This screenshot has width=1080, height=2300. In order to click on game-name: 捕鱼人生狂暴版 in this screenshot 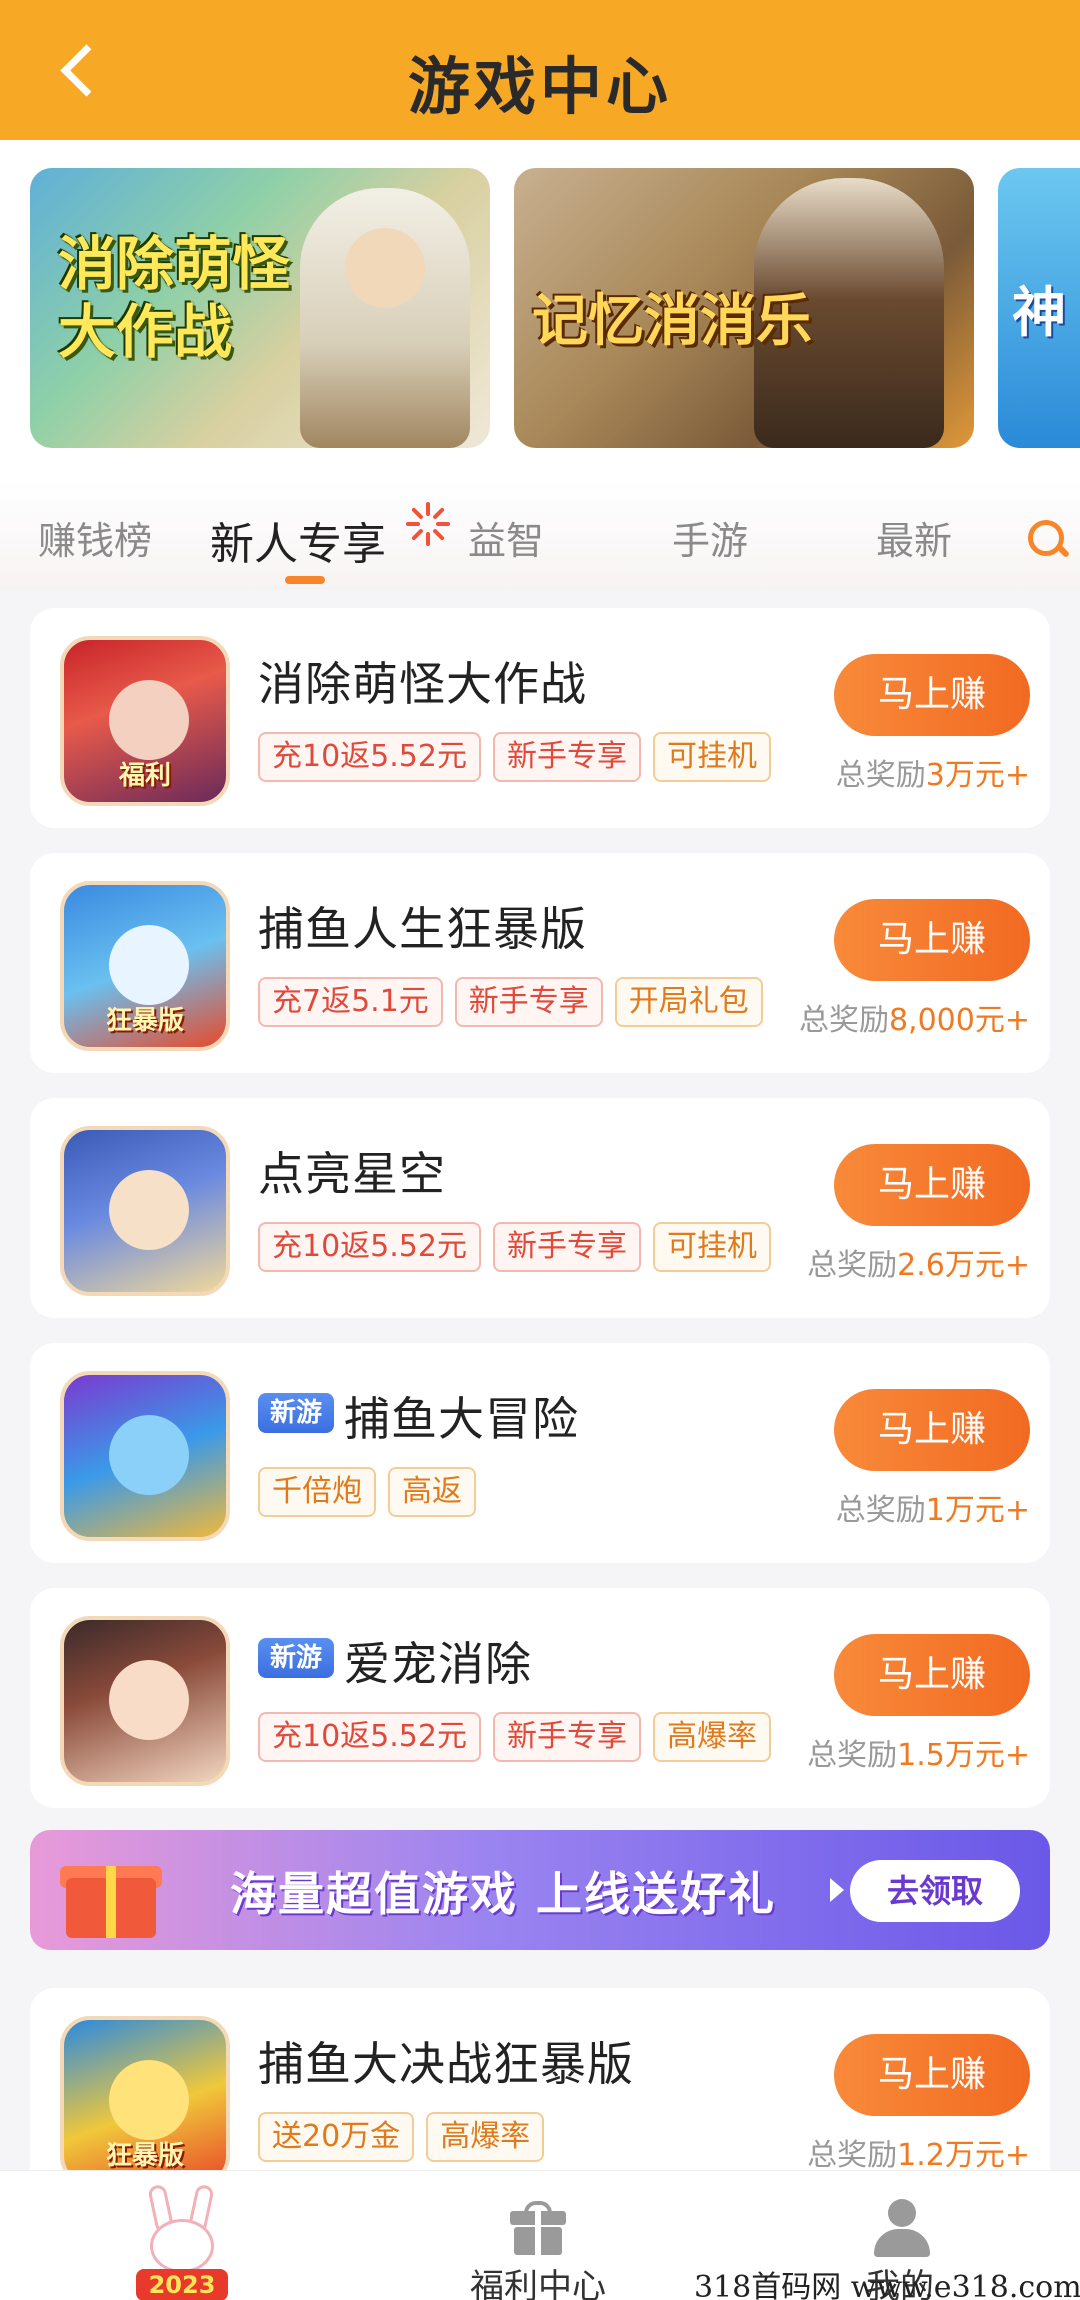, I will do `click(422, 929)`.